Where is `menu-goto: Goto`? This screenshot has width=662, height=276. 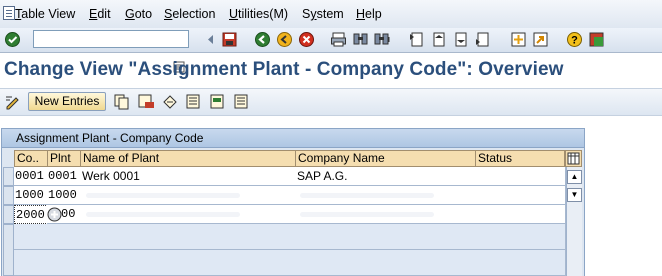
menu-goto: Goto is located at coordinates (138, 14).